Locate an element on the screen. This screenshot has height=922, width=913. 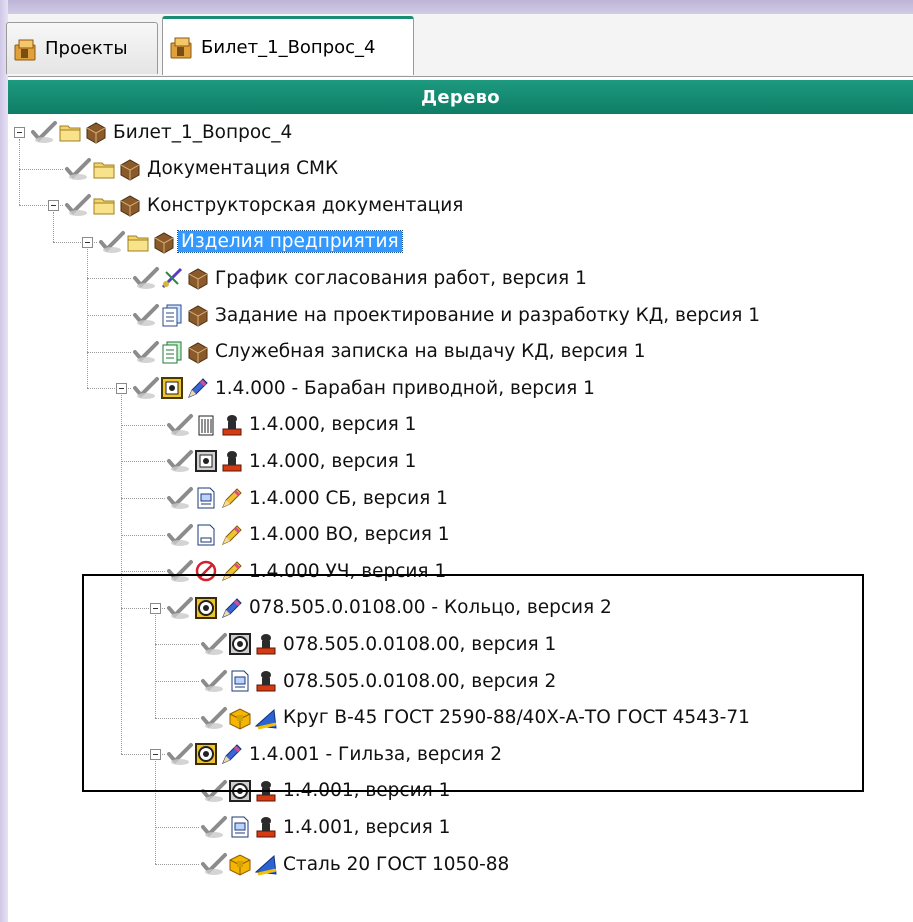
assembly-icon is located at coordinates (172, 388).